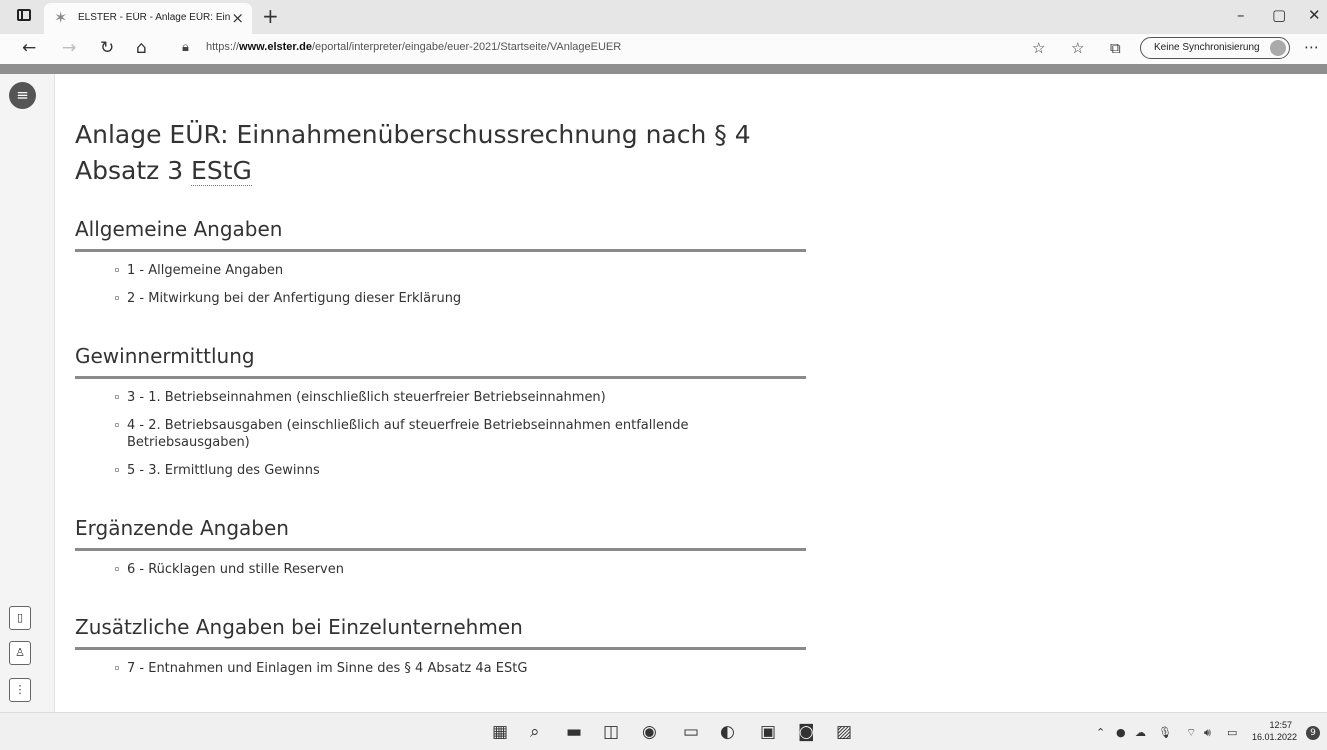  What do you see at coordinates (1279, 15) in the screenshot?
I see `maximize-button: ▢` at bounding box center [1279, 15].